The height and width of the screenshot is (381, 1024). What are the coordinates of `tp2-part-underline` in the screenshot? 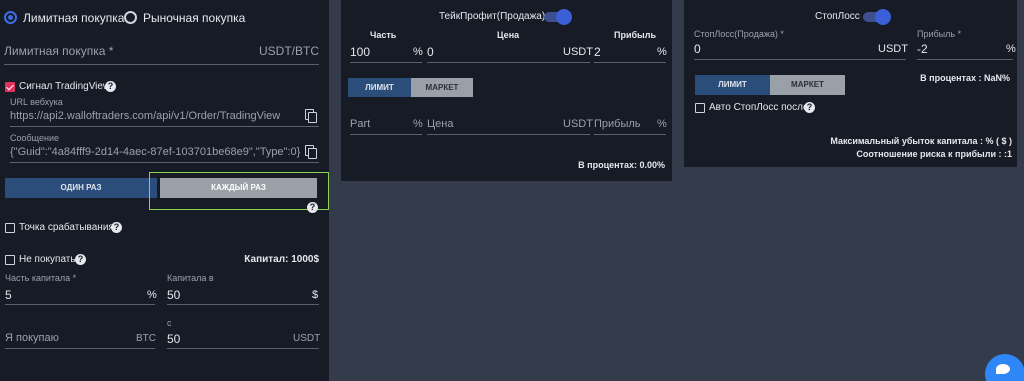 It's located at (386, 134).